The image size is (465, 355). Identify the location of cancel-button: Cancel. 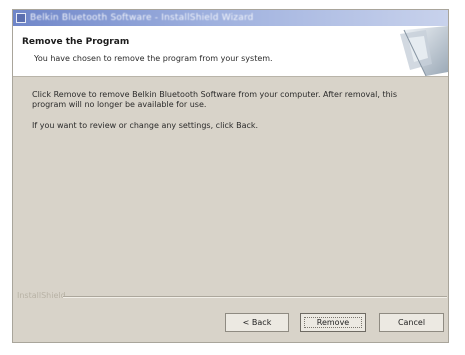
(411, 322).